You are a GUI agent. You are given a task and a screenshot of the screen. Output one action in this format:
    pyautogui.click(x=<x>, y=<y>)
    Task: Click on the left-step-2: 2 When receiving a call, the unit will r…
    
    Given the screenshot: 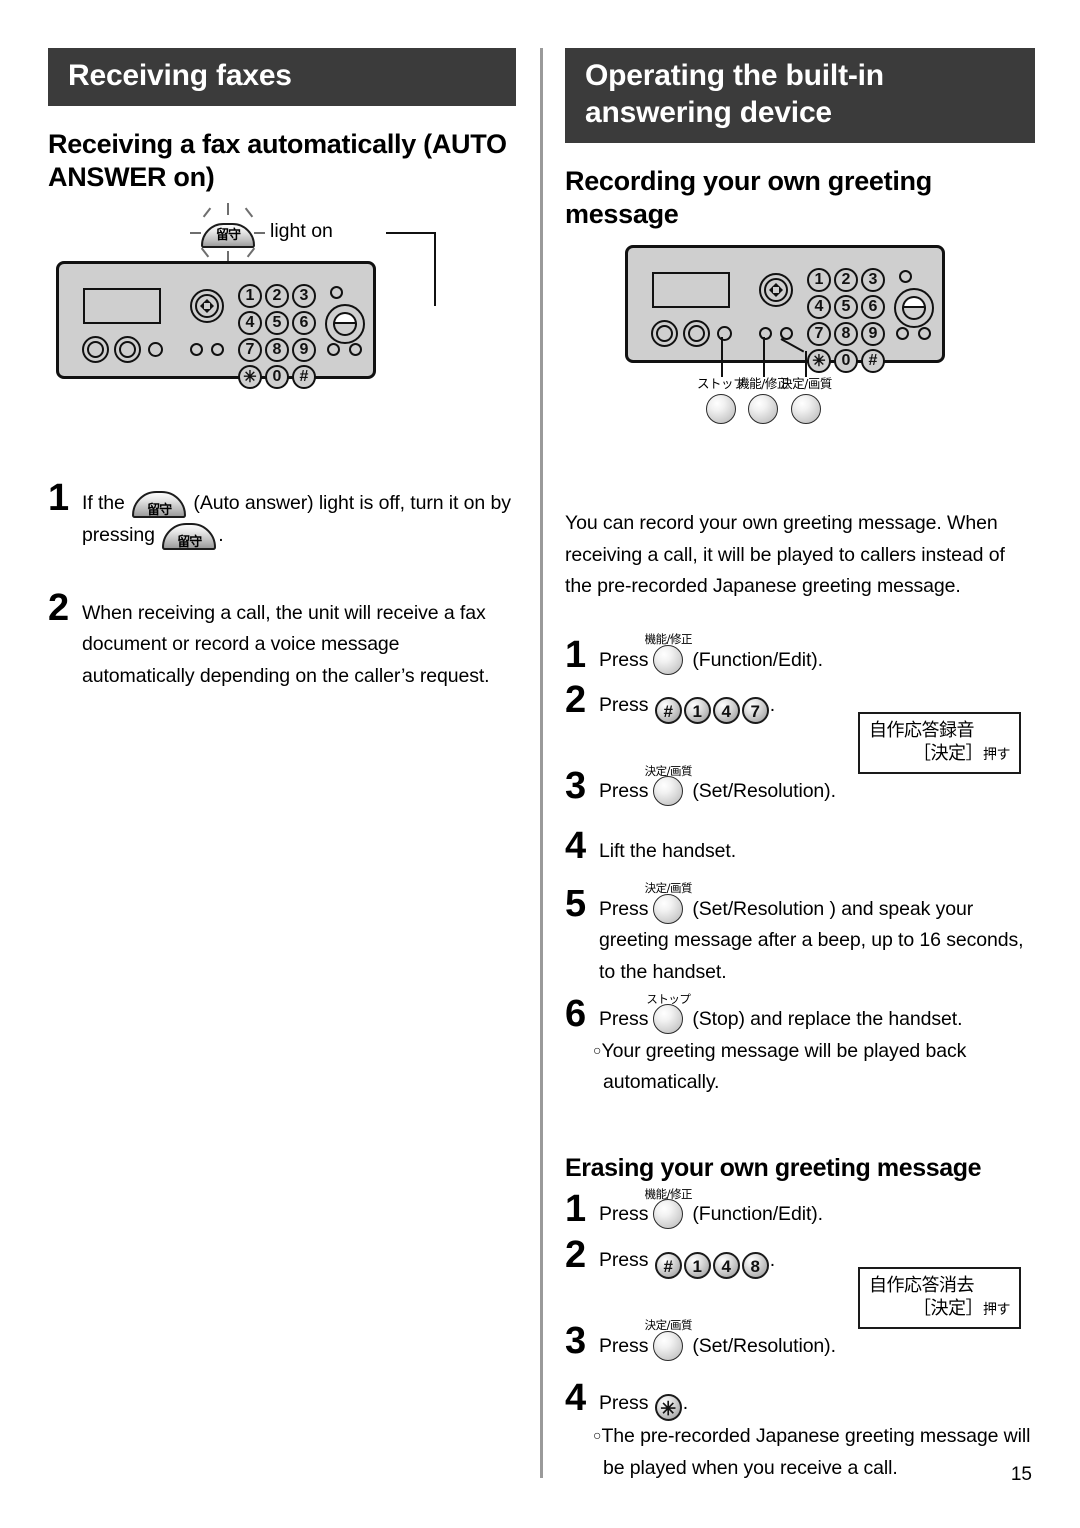 What is the action you would take?
    pyautogui.click(x=269, y=636)
    